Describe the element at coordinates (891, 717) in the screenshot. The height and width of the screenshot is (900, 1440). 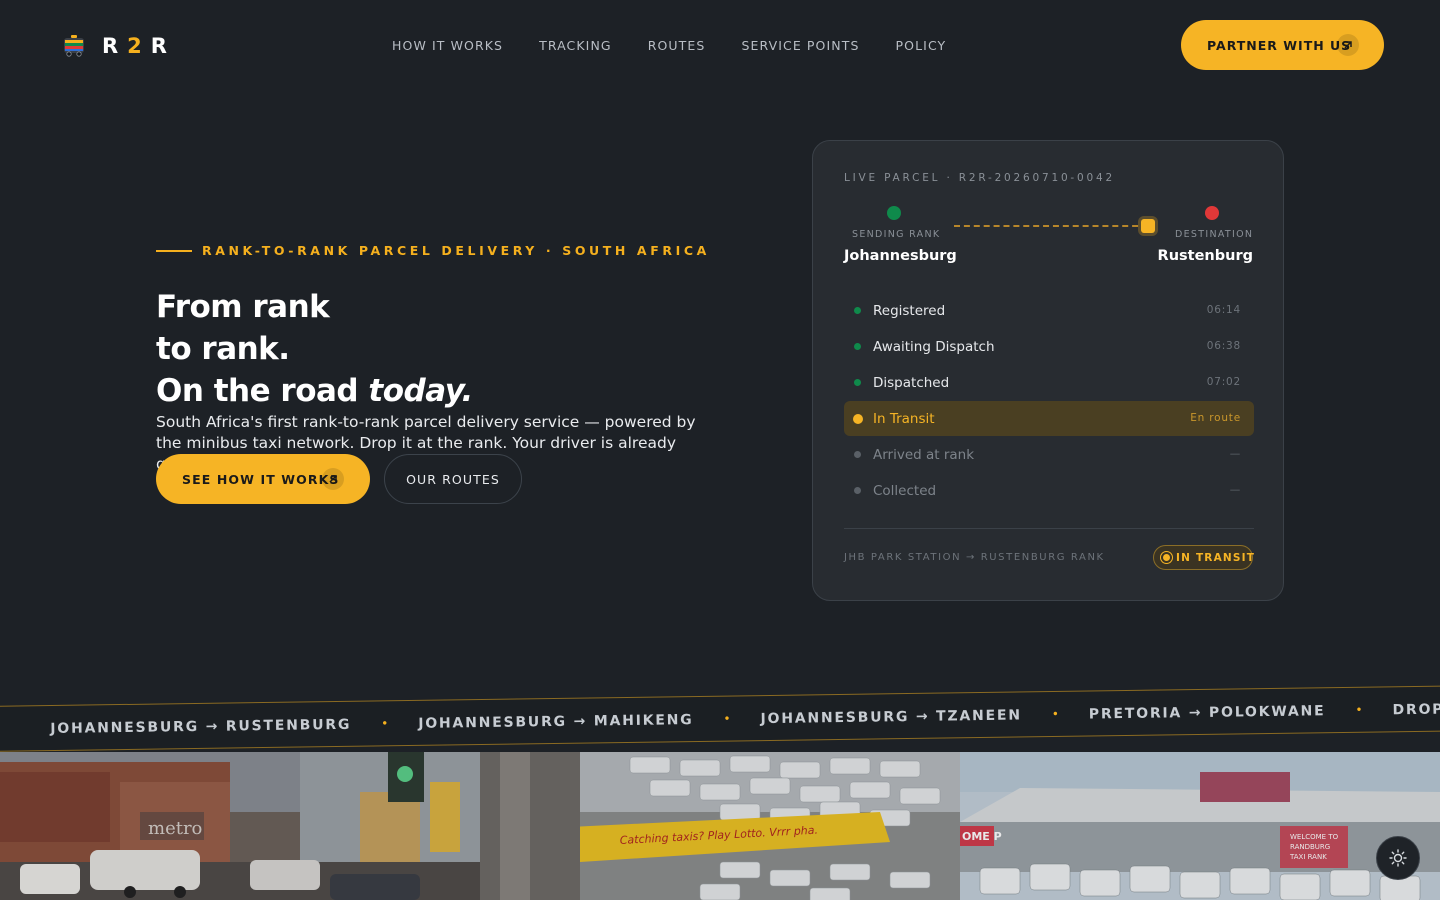
I see `ticker-route: JOHANNESBURG → TZANEEN` at that location.